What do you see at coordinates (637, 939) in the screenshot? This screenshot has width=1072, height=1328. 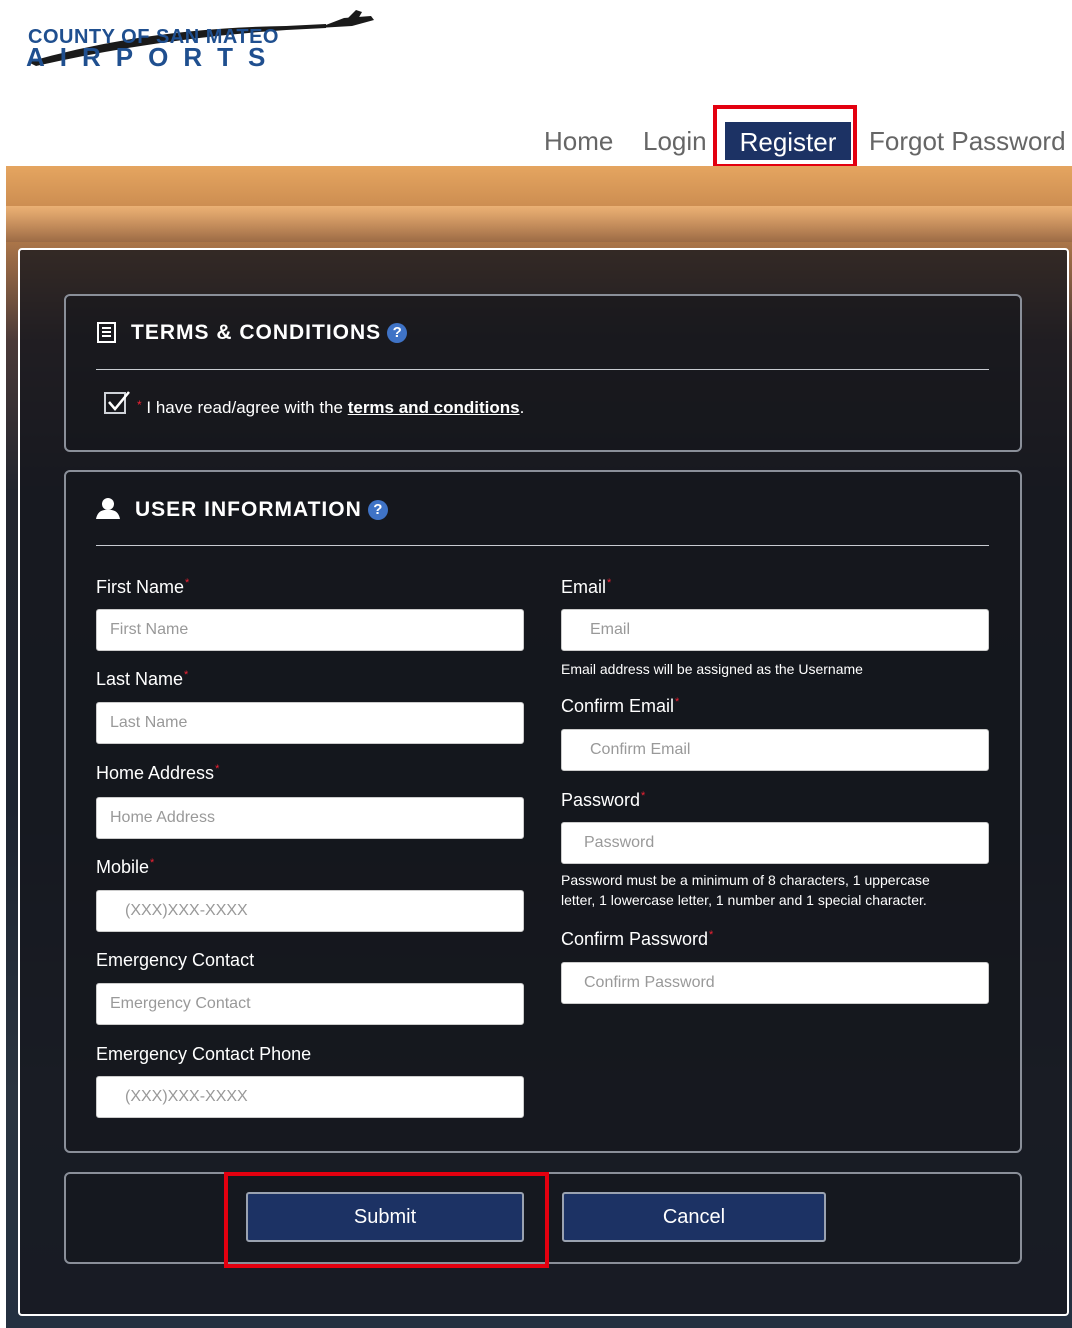 I see `confirm-password-label: Confirm Password*` at bounding box center [637, 939].